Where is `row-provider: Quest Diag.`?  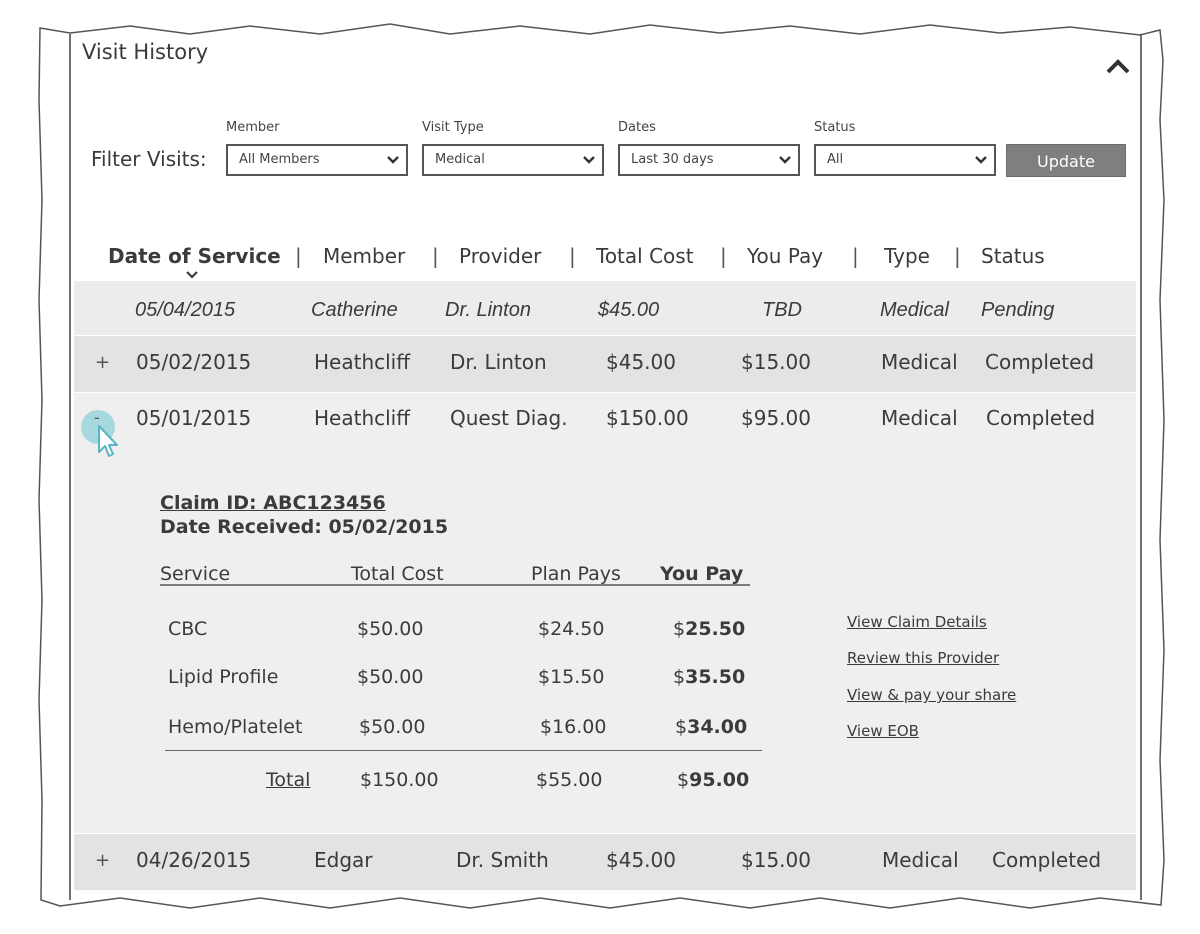
row-provider: Quest Diag. is located at coordinates (509, 418).